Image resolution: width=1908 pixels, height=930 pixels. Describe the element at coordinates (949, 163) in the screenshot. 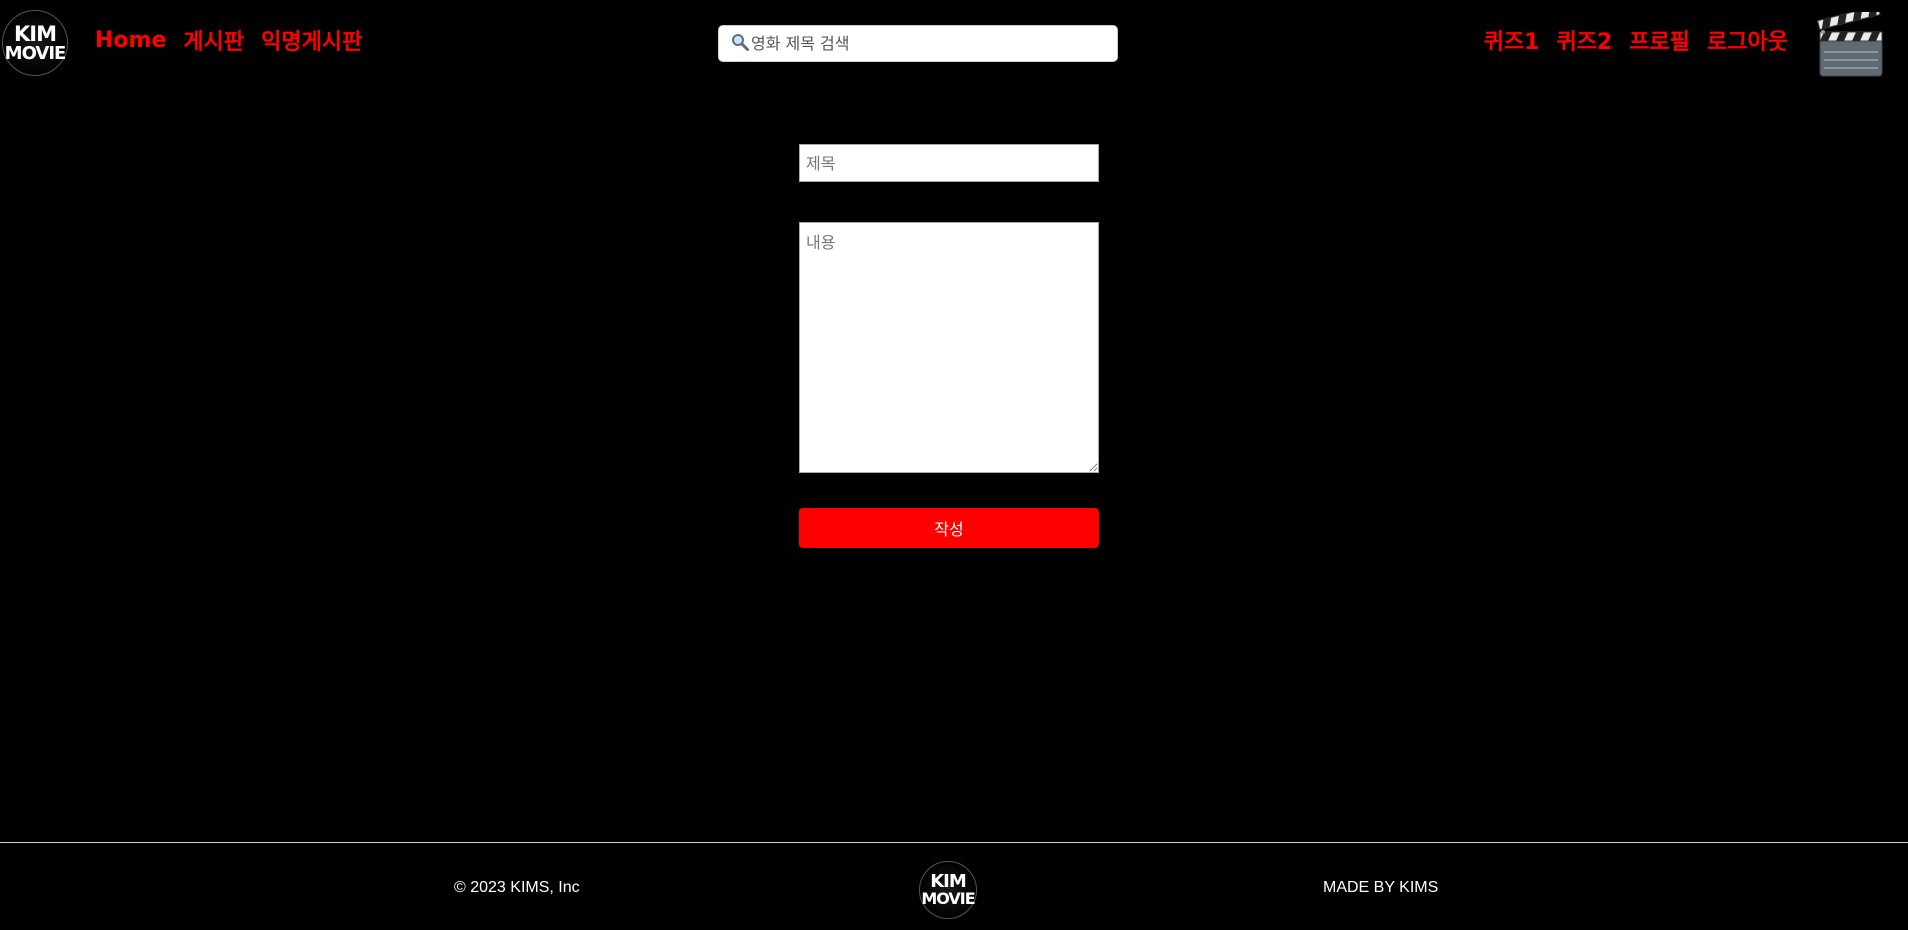

I see `title-input` at that location.